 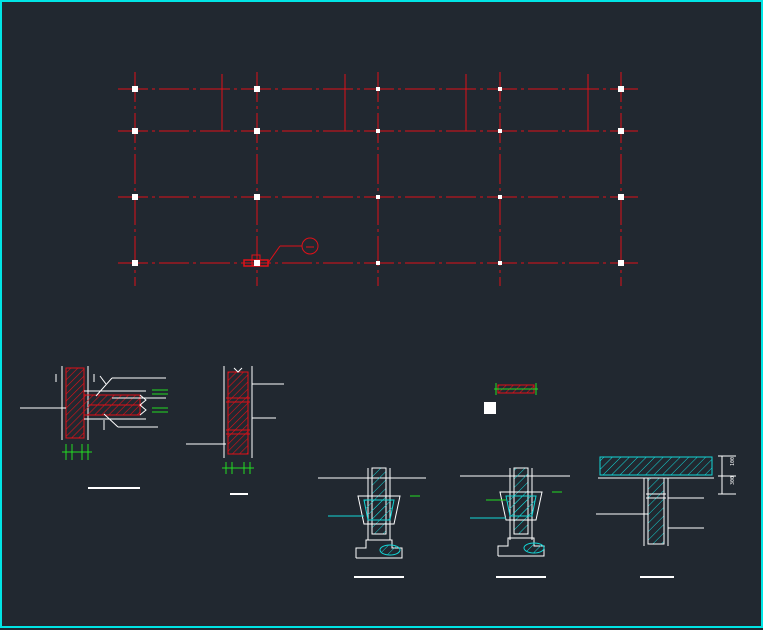 What do you see at coordinates (310, 246) in the screenshot?
I see `callout-circle` at bounding box center [310, 246].